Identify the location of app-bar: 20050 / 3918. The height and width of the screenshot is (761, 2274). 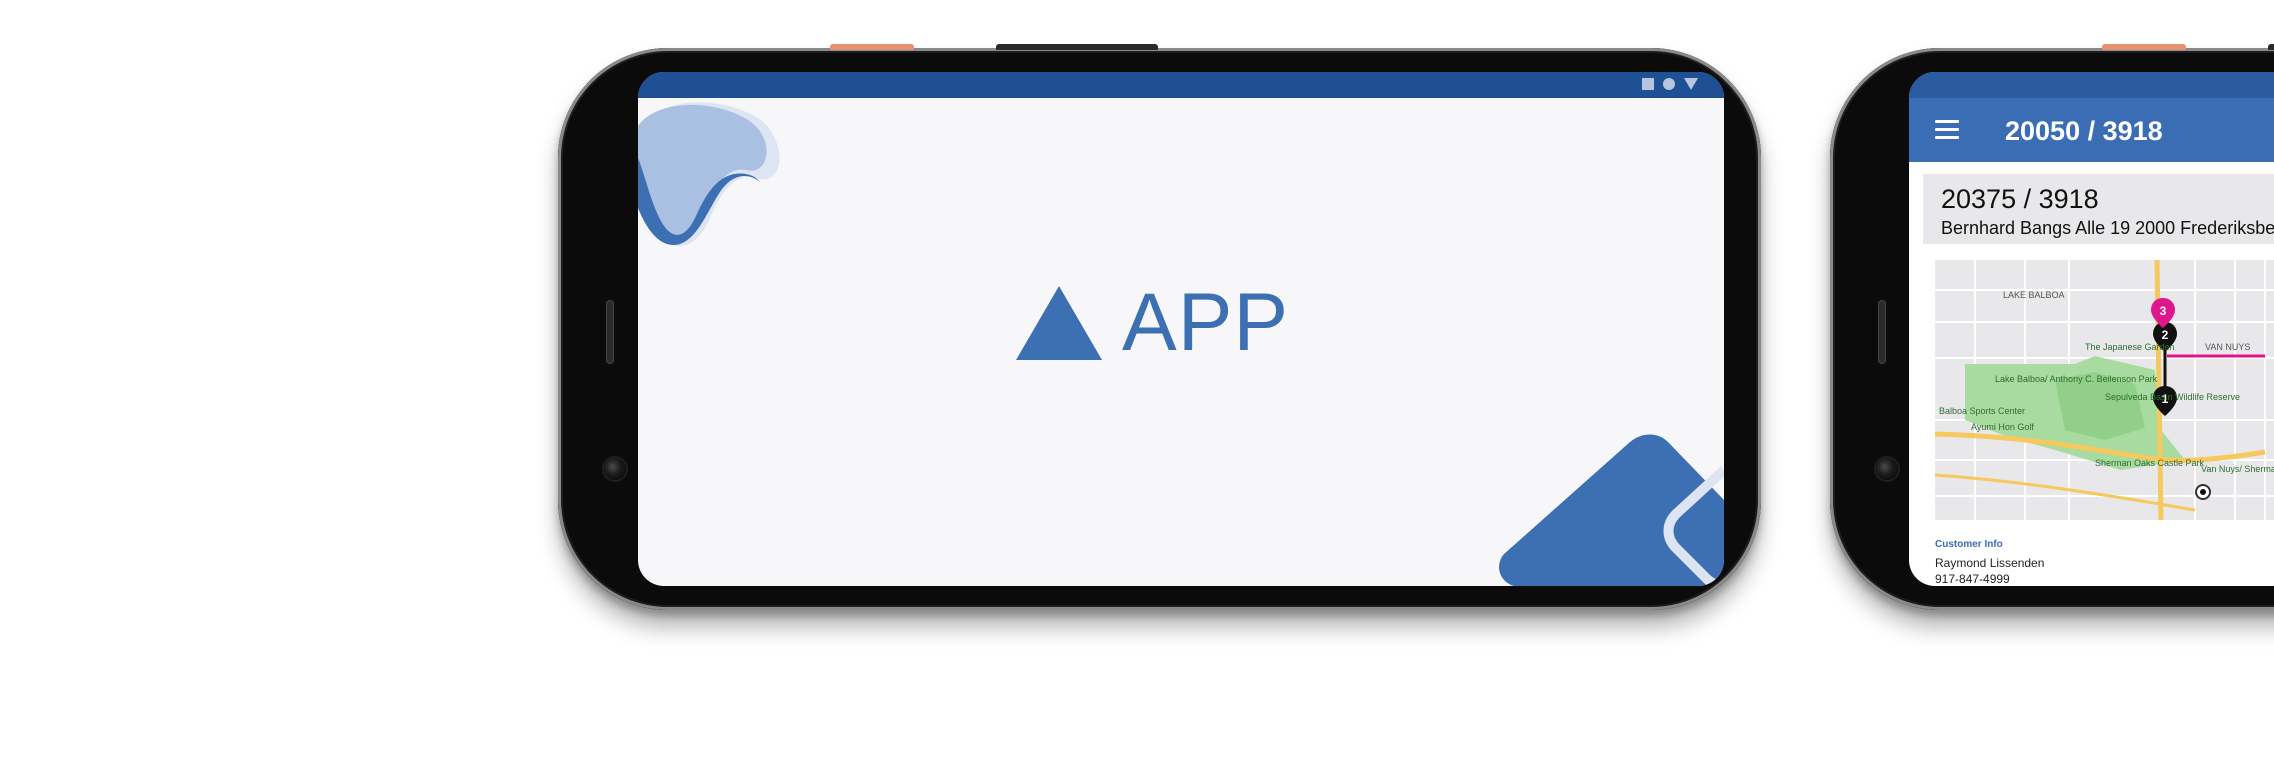
(2091, 130).